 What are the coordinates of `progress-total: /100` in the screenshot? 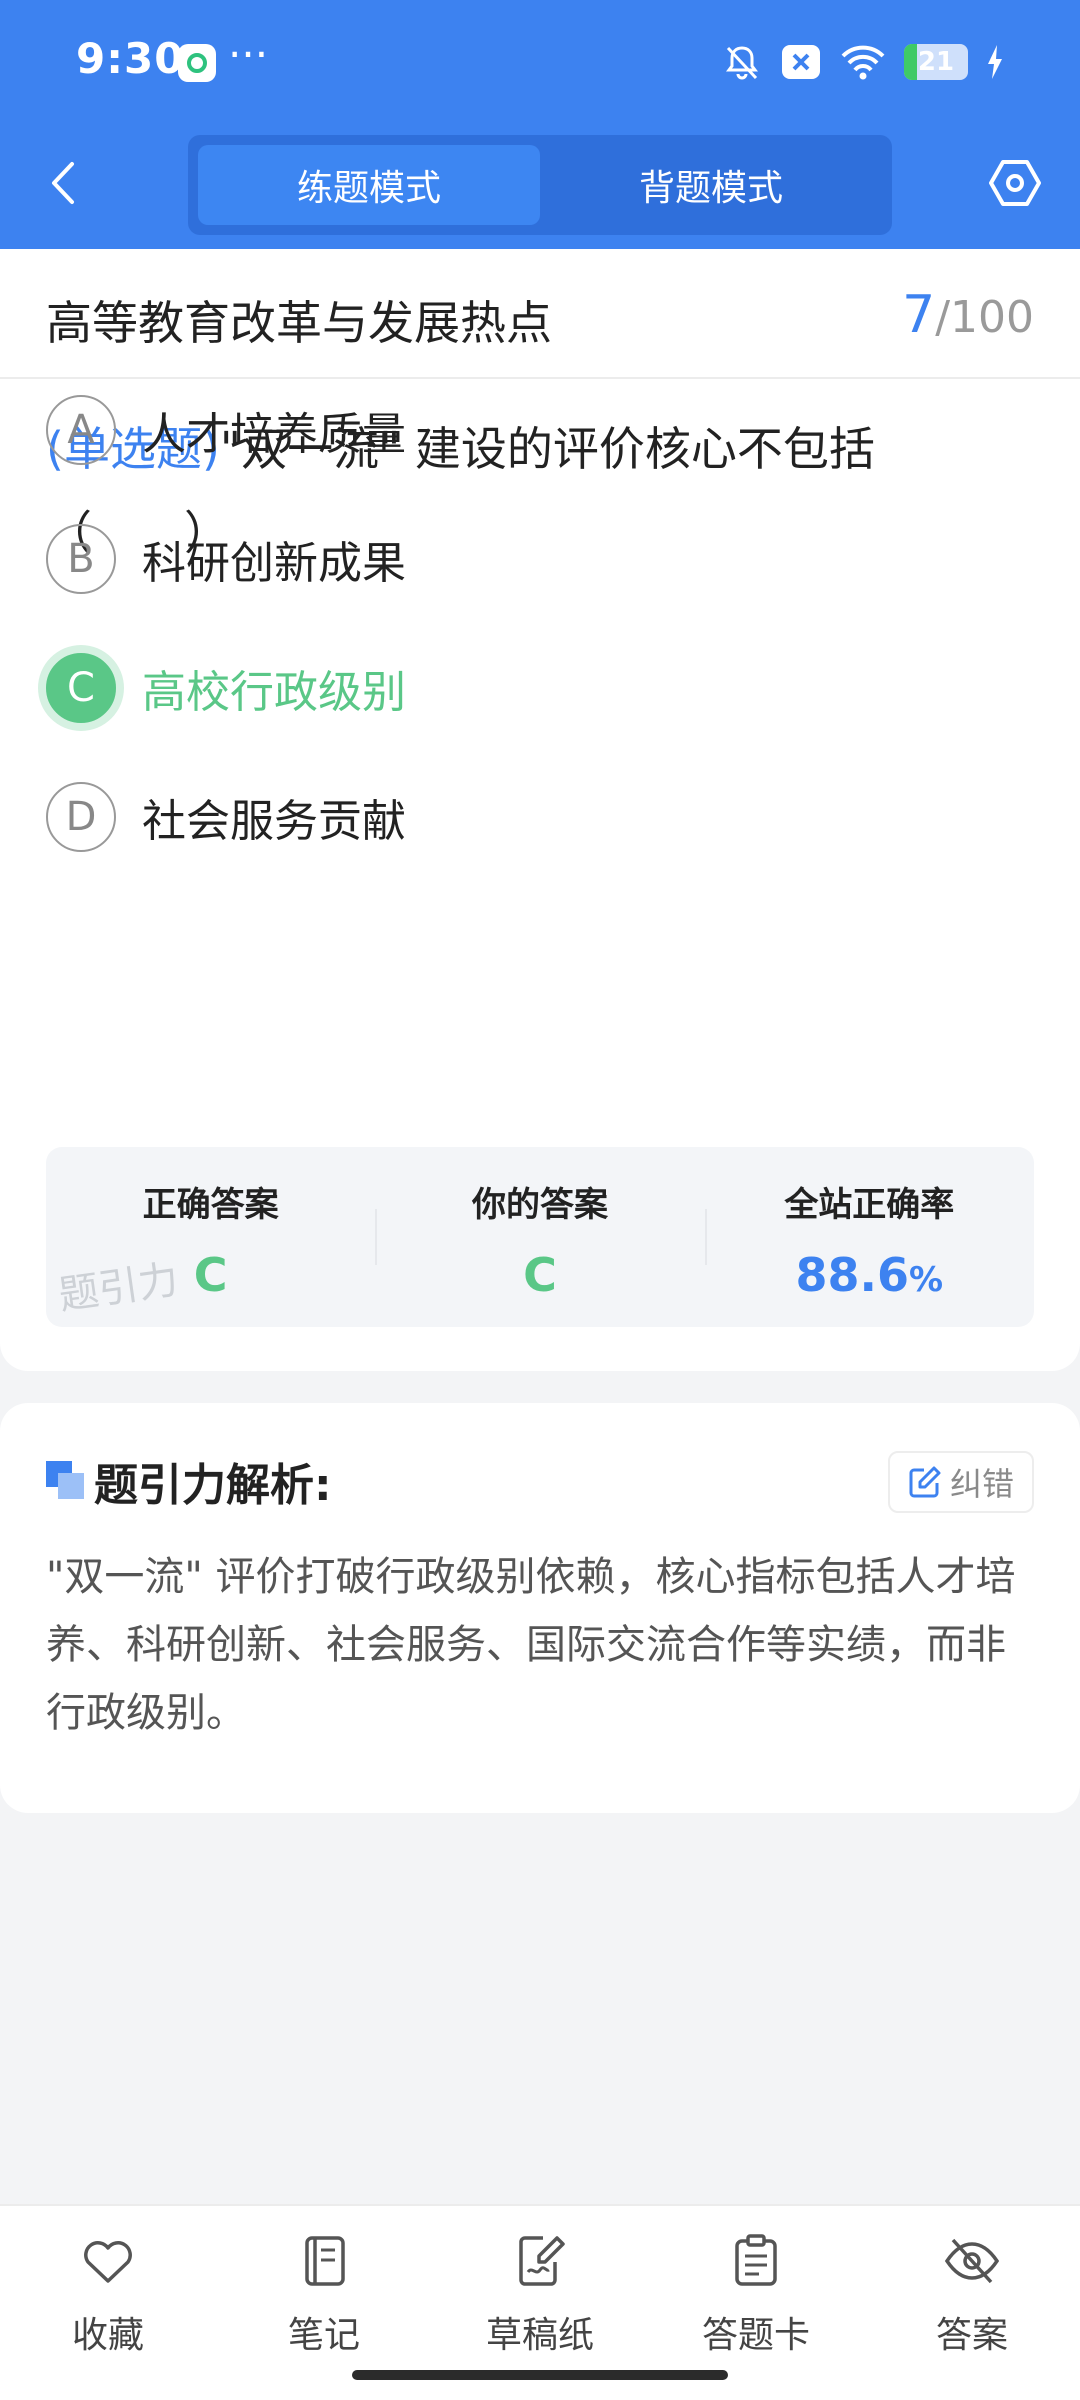 It's located at (984, 317).